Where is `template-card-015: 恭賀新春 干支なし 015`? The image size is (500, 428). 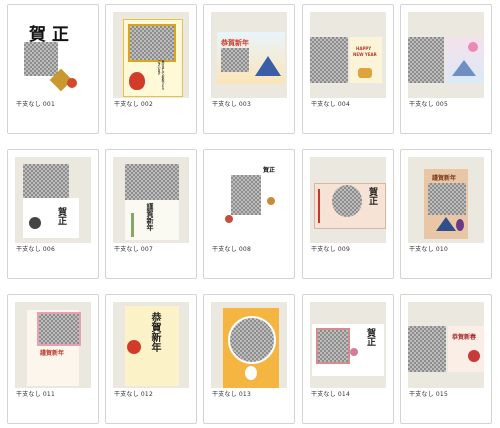 template-card-015: 恭賀新春 干支なし 015 is located at coordinates (446, 359).